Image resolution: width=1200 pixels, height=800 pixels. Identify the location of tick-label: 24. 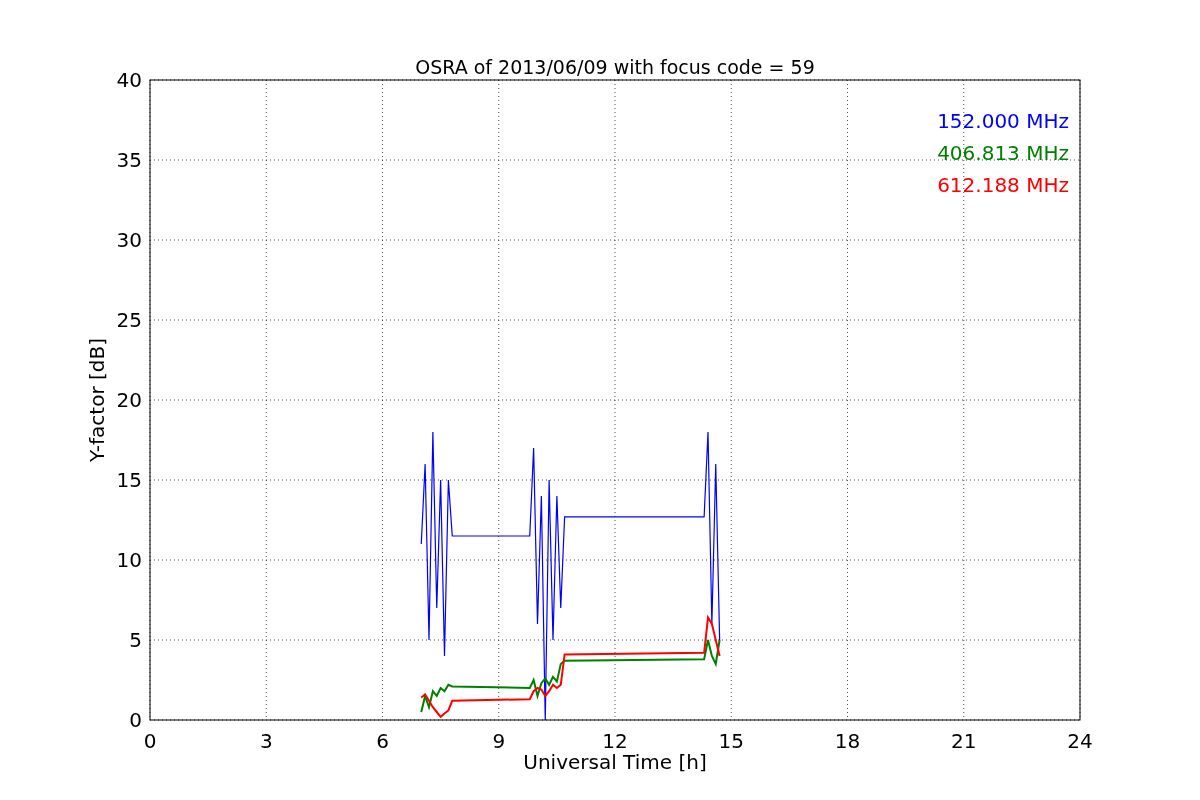
(1080, 741).